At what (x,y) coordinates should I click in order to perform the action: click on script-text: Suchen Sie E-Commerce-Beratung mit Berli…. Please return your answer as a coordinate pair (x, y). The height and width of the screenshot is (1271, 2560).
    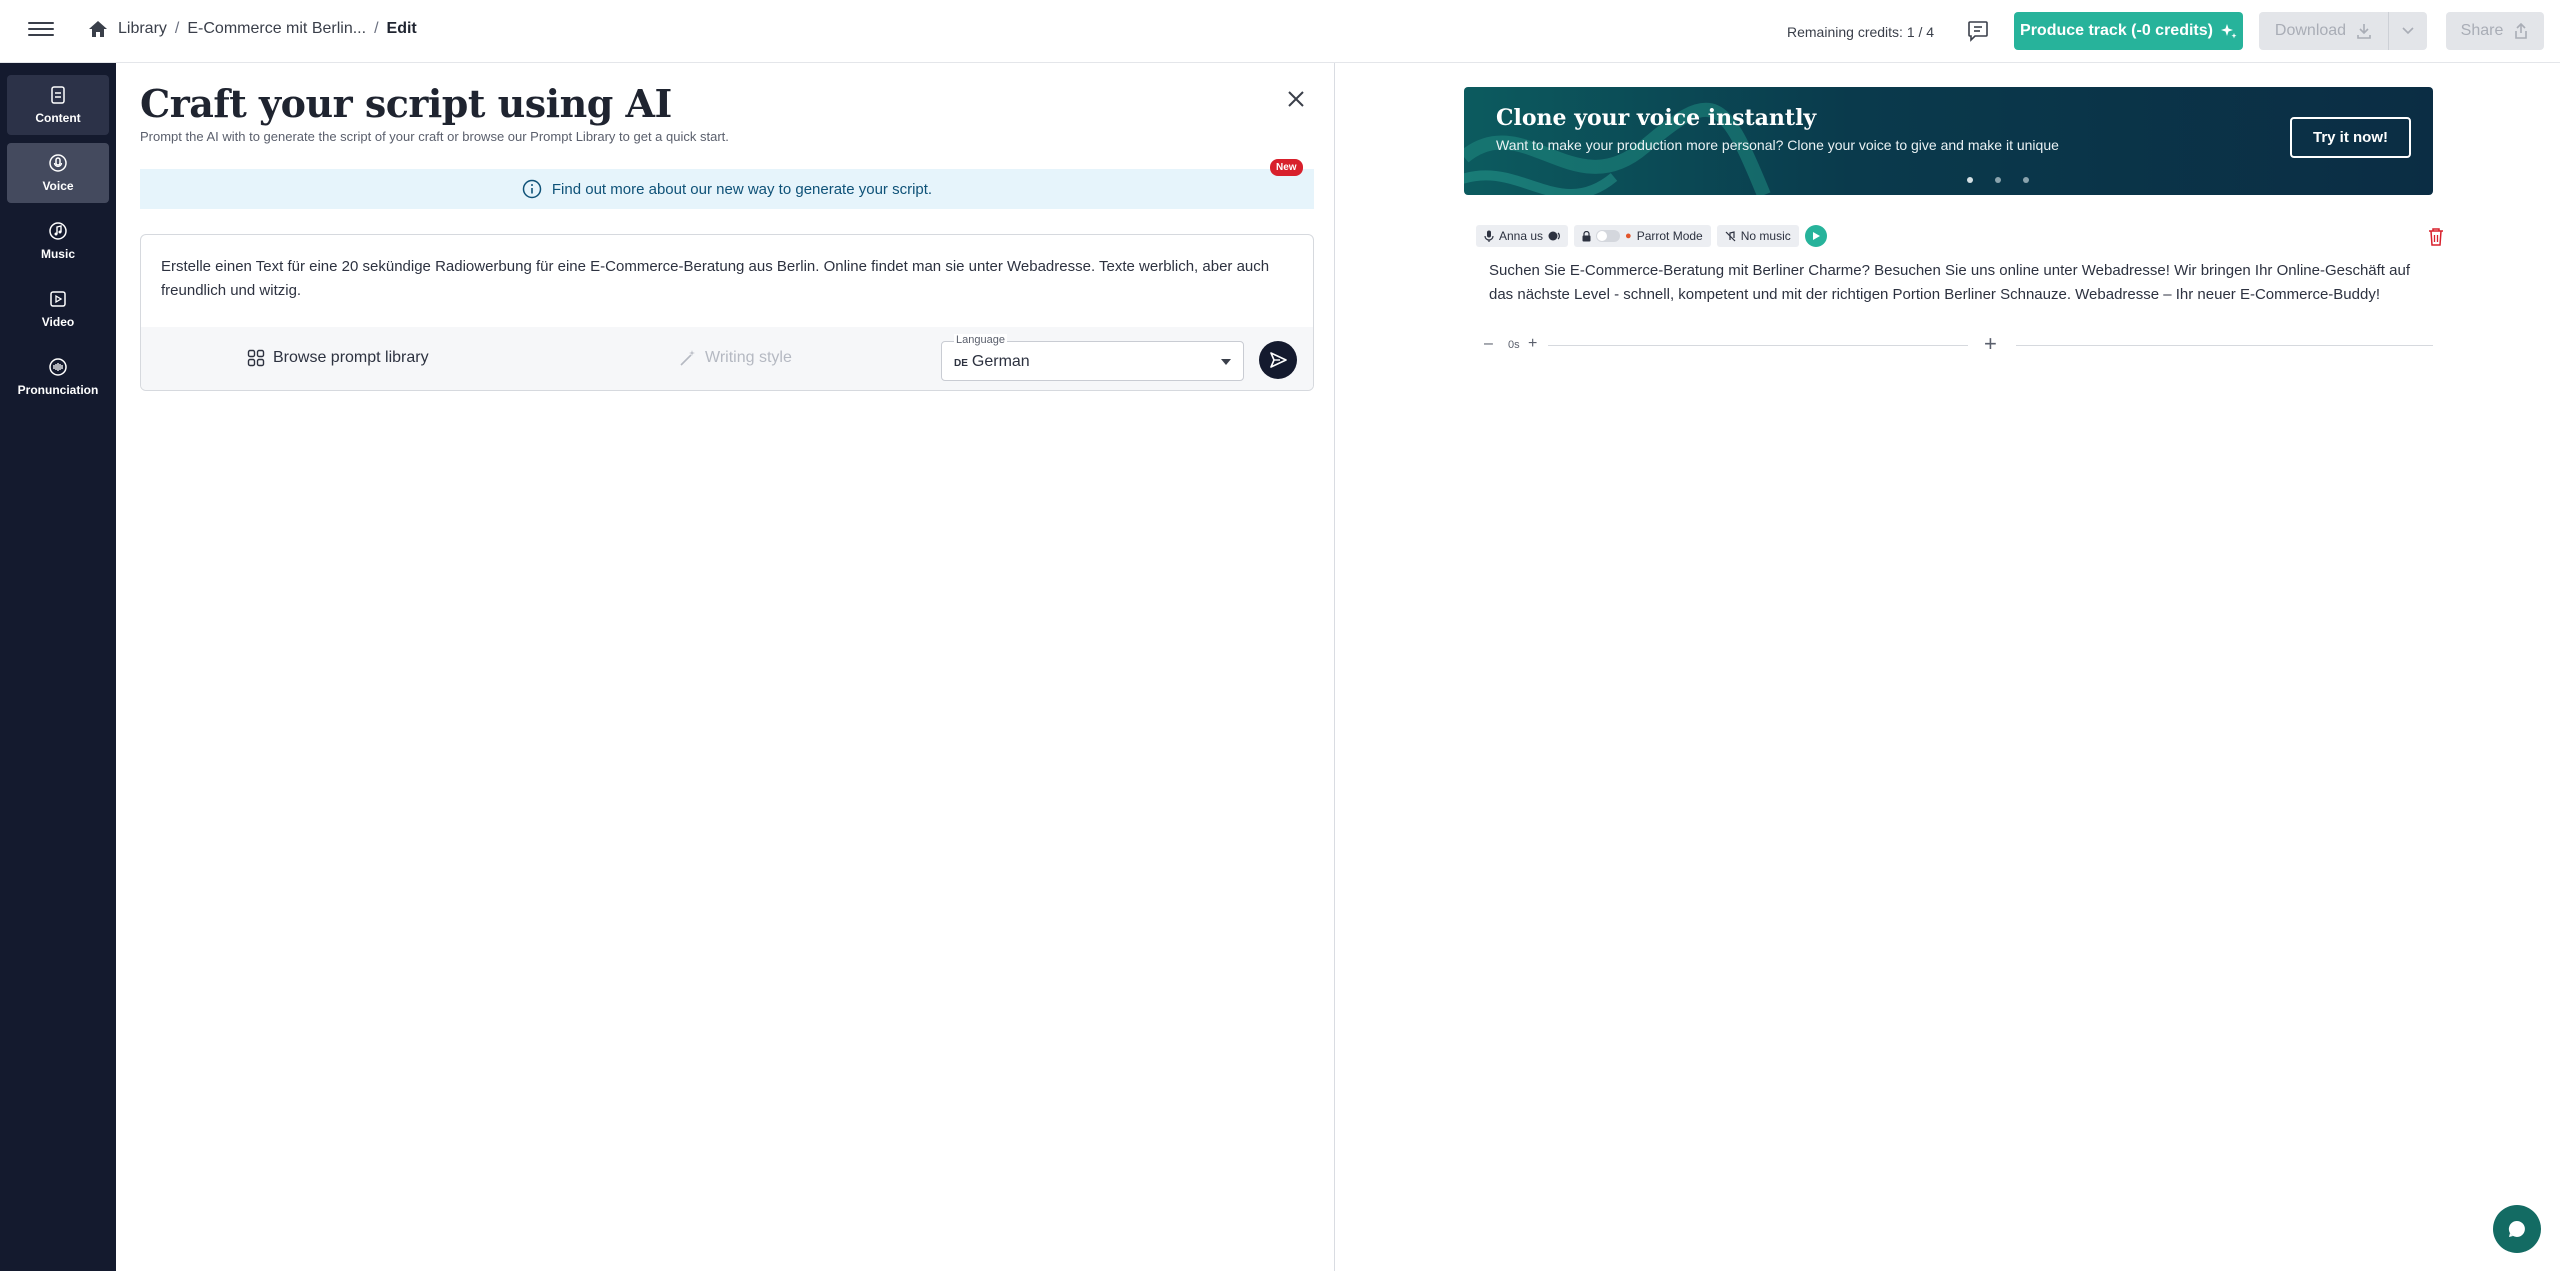
    Looking at the image, I should click on (1959, 283).